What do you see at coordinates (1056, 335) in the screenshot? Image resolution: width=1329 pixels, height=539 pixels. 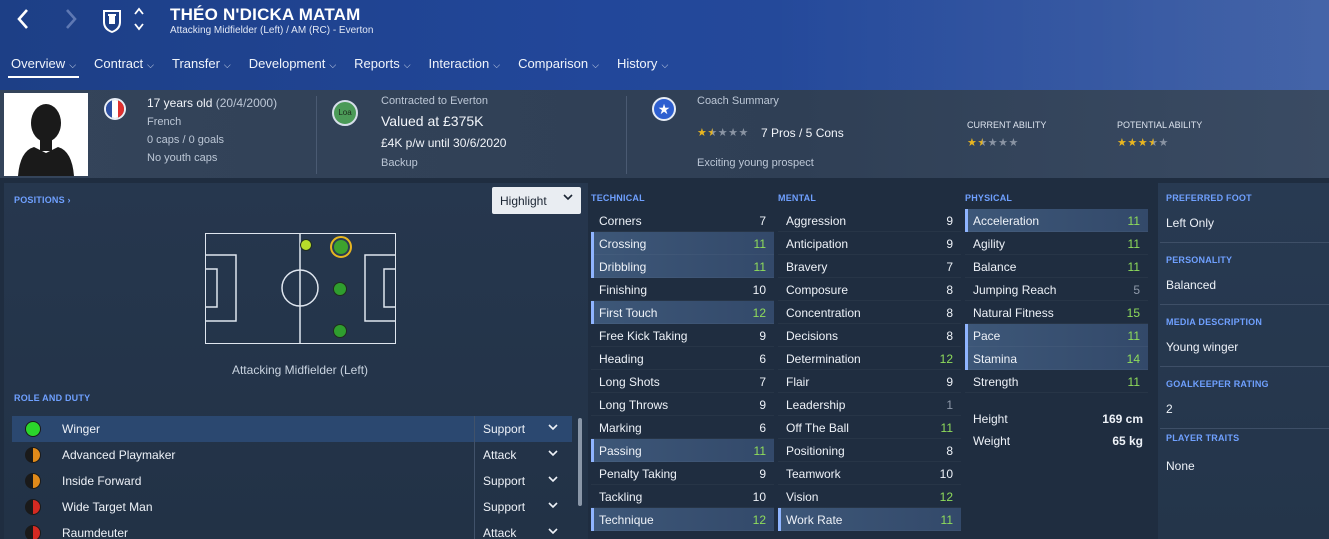 I see `attribute-row: Pace 11` at bounding box center [1056, 335].